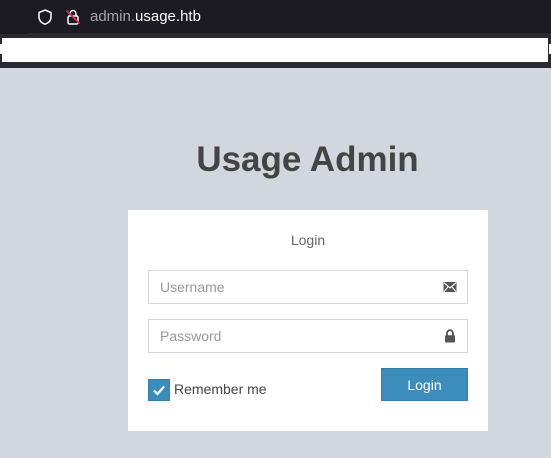  What do you see at coordinates (45, 17) in the screenshot?
I see `shield-icon` at bounding box center [45, 17].